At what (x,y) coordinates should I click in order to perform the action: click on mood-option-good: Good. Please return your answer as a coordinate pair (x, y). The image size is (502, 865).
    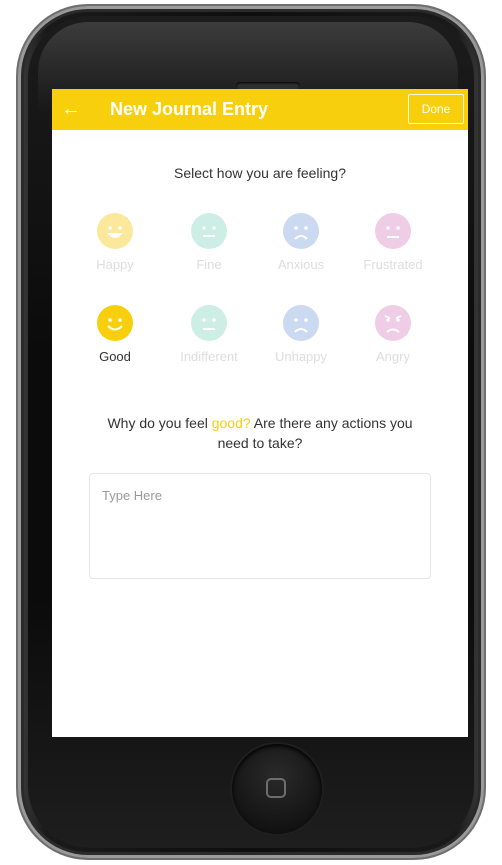
    Looking at the image, I should click on (115, 334).